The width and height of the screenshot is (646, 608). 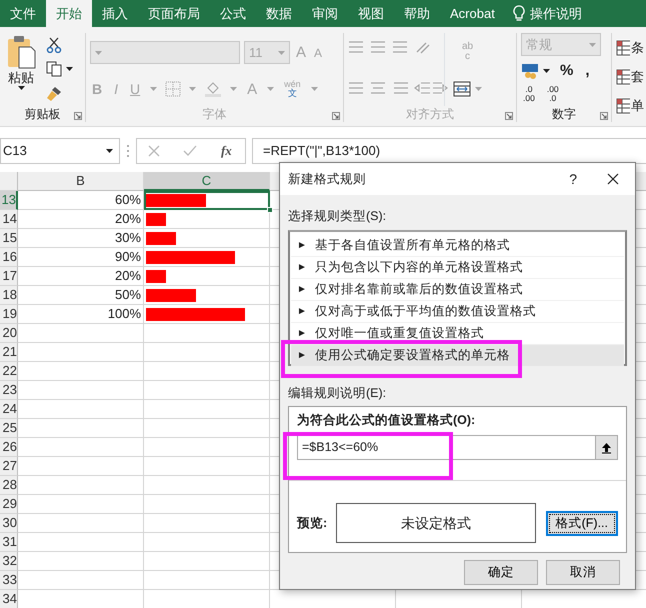 What do you see at coordinates (436, 523) in the screenshot?
I see `preview-box: 未设定格式` at bounding box center [436, 523].